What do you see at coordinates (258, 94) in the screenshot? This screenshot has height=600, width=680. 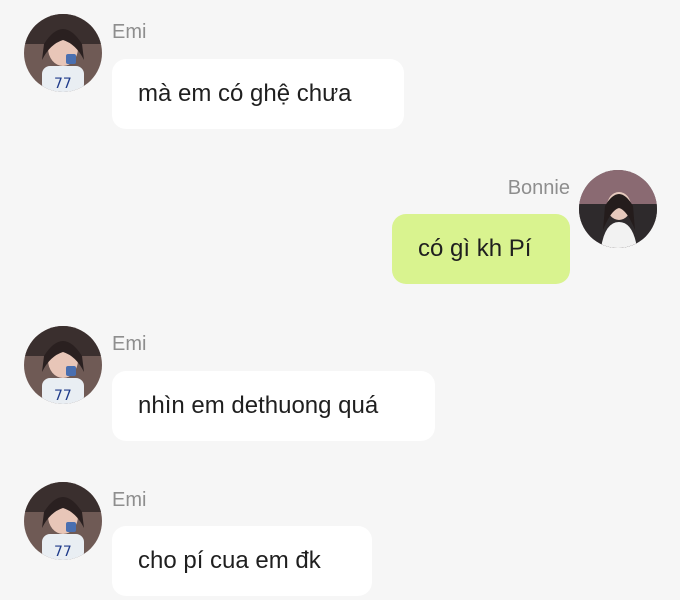 I see `message-bubble-incoming: mà em có ghệ chưa` at bounding box center [258, 94].